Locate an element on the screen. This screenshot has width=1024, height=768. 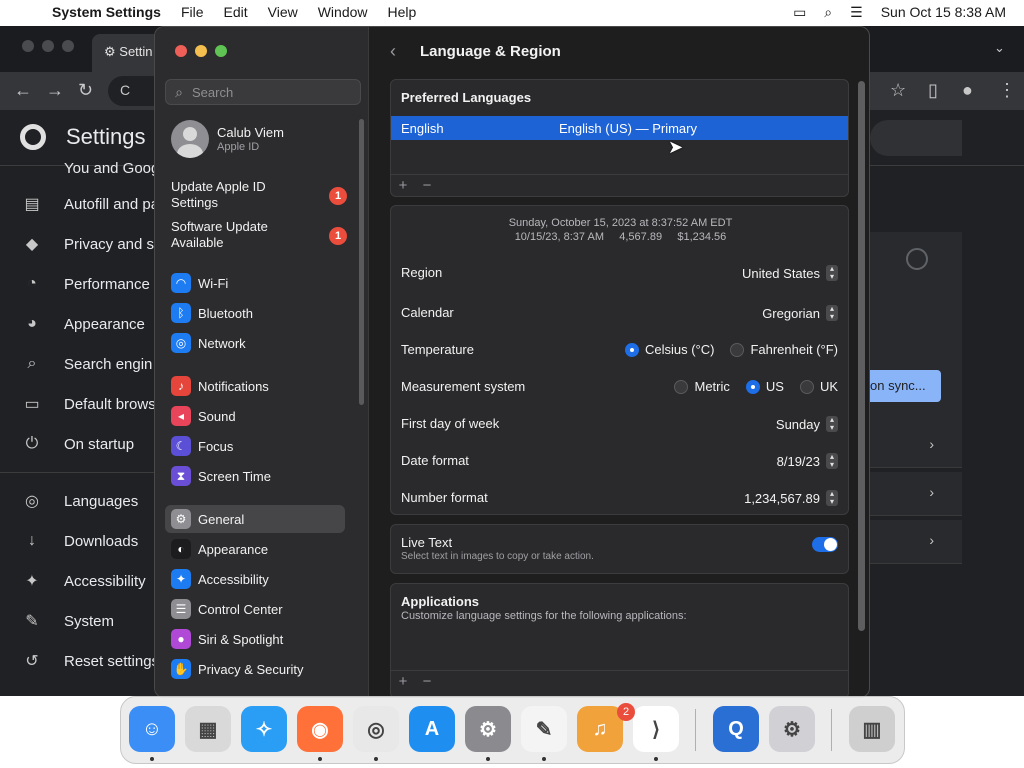
chevron-right-icon: › is located at coordinates (931, 540).